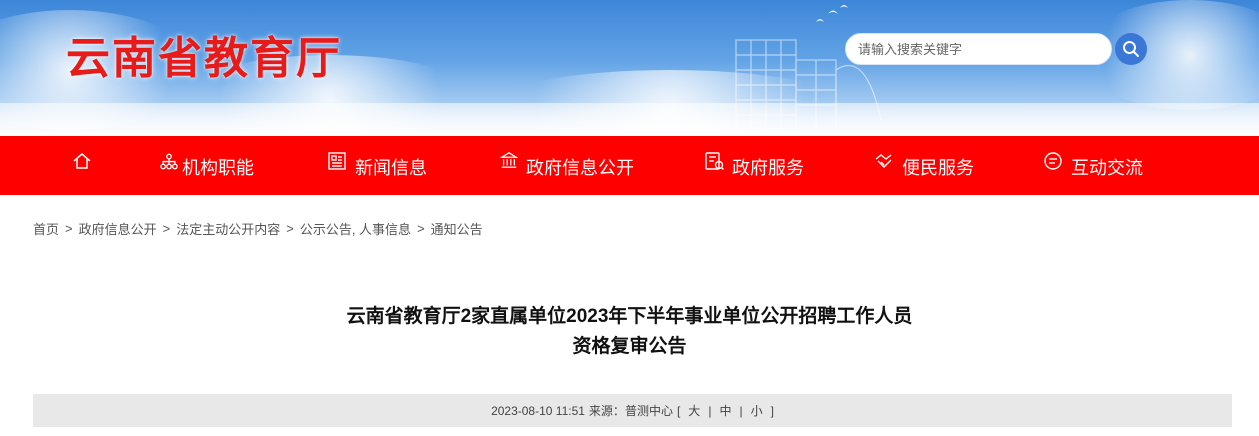 The image size is (1259, 436). What do you see at coordinates (1053, 161) in the screenshot?
I see `chat-icon` at bounding box center [1053, 161].